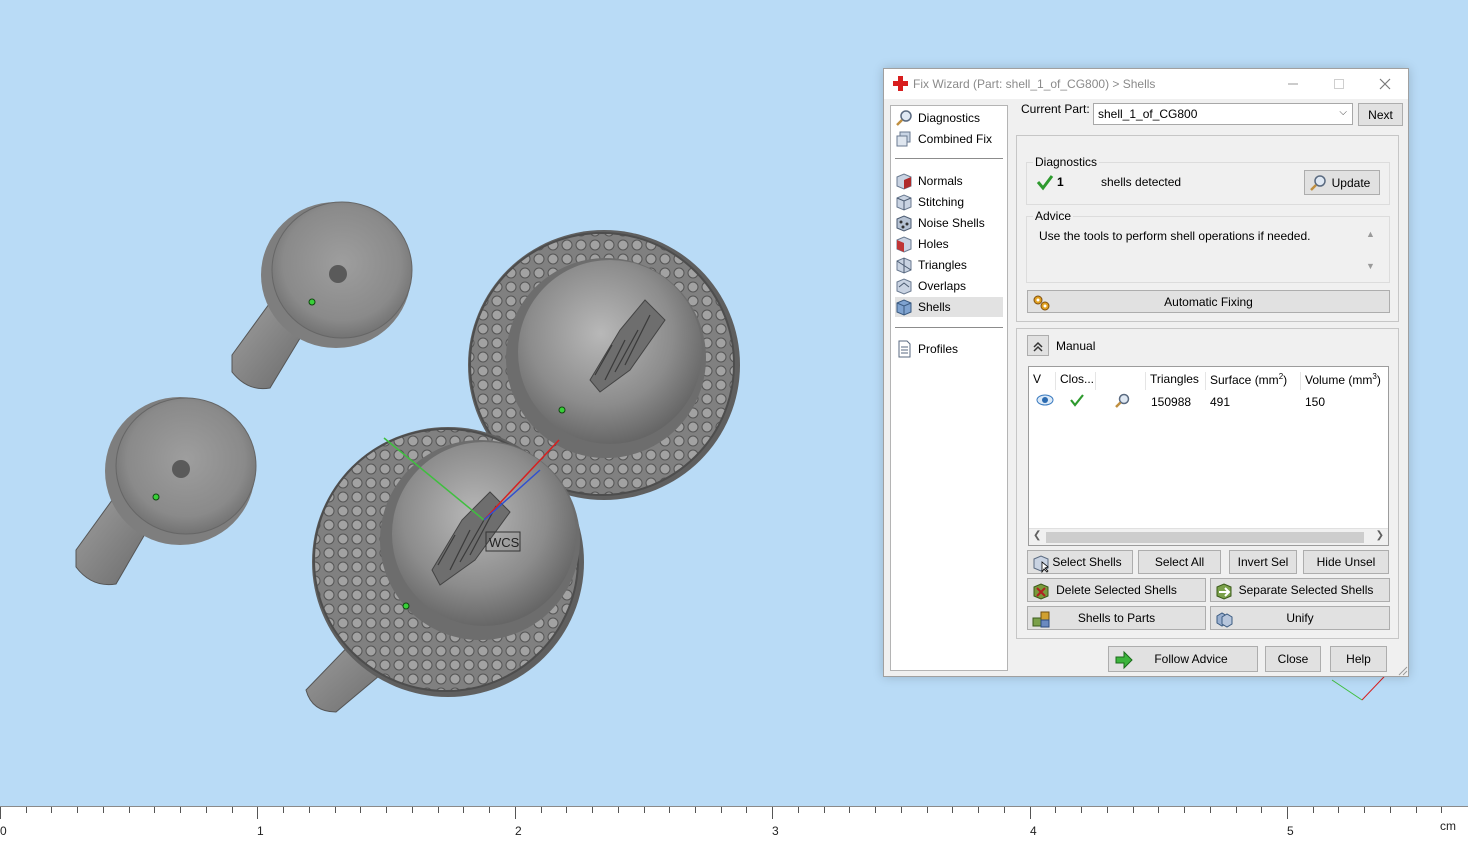 The height and width of the screenshot is (842, 1468). Describe the element at coordinates (955, 139) in the screenshot. I see `nav-combined-fix-label: Combined Fix` at that location.